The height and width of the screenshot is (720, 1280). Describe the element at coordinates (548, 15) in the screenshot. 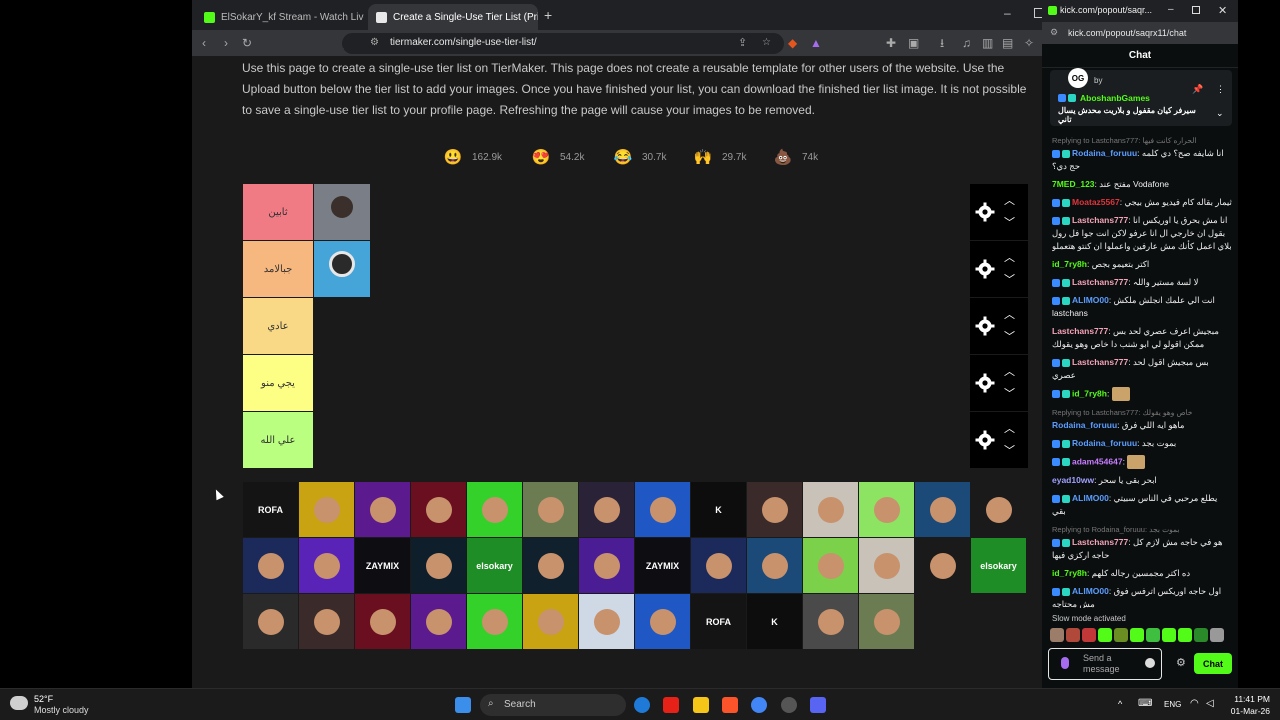

I see `new-tab-icon: +` at that location.